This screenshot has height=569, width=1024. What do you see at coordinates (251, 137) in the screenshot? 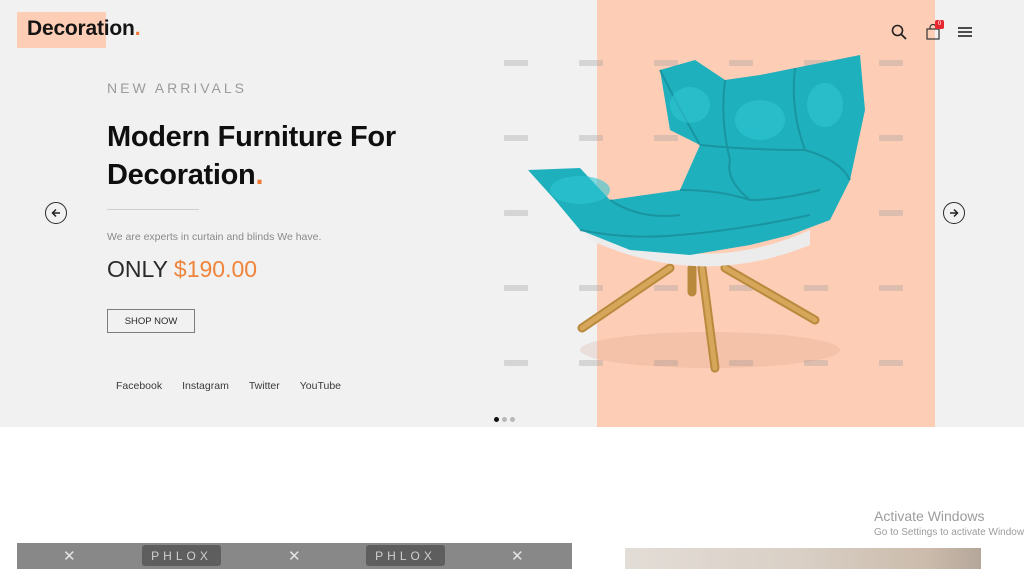
I see `headline-line-1: Modern Furniture For` at bounding box center [251, 137].